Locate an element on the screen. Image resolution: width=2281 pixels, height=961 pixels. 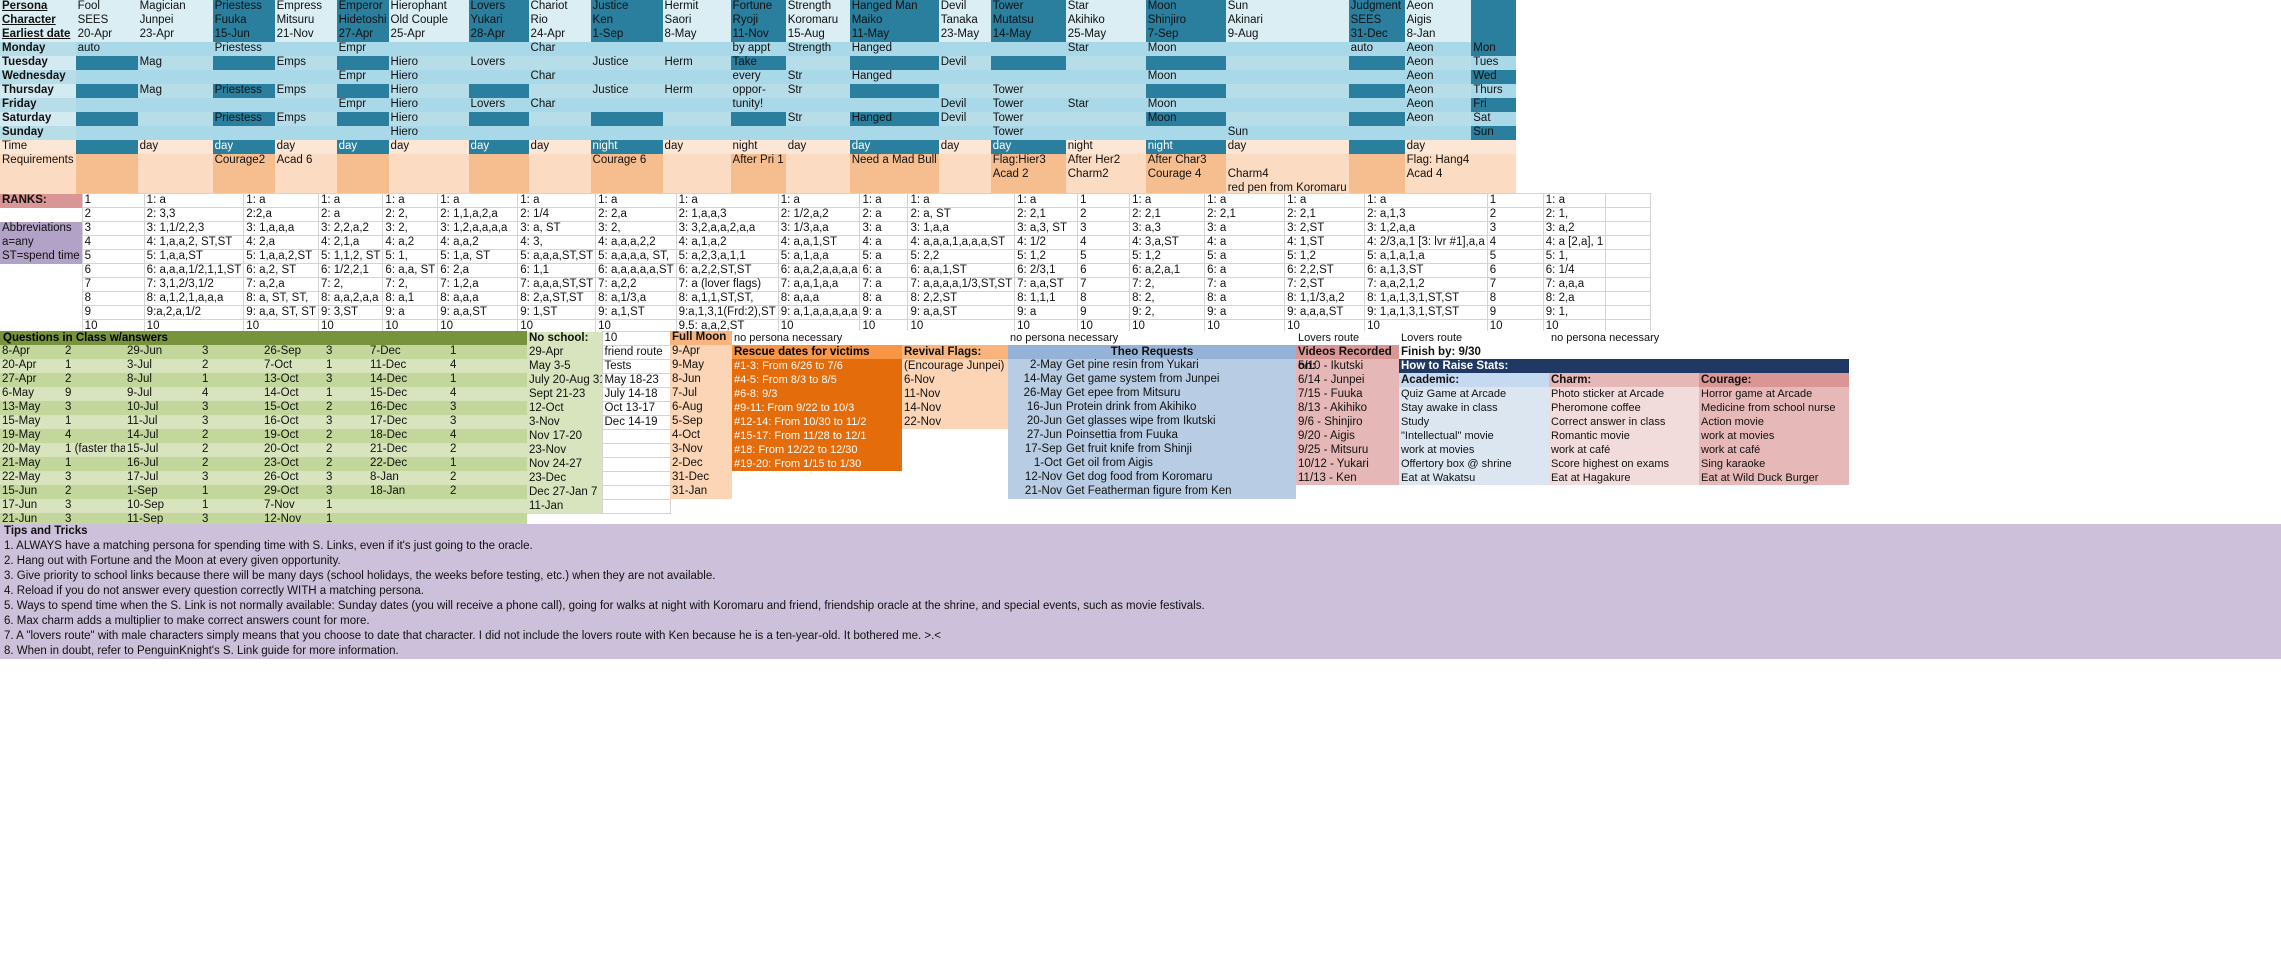
videos-row: 5/10 - Ikutski is located at coordinates (1347, 366).